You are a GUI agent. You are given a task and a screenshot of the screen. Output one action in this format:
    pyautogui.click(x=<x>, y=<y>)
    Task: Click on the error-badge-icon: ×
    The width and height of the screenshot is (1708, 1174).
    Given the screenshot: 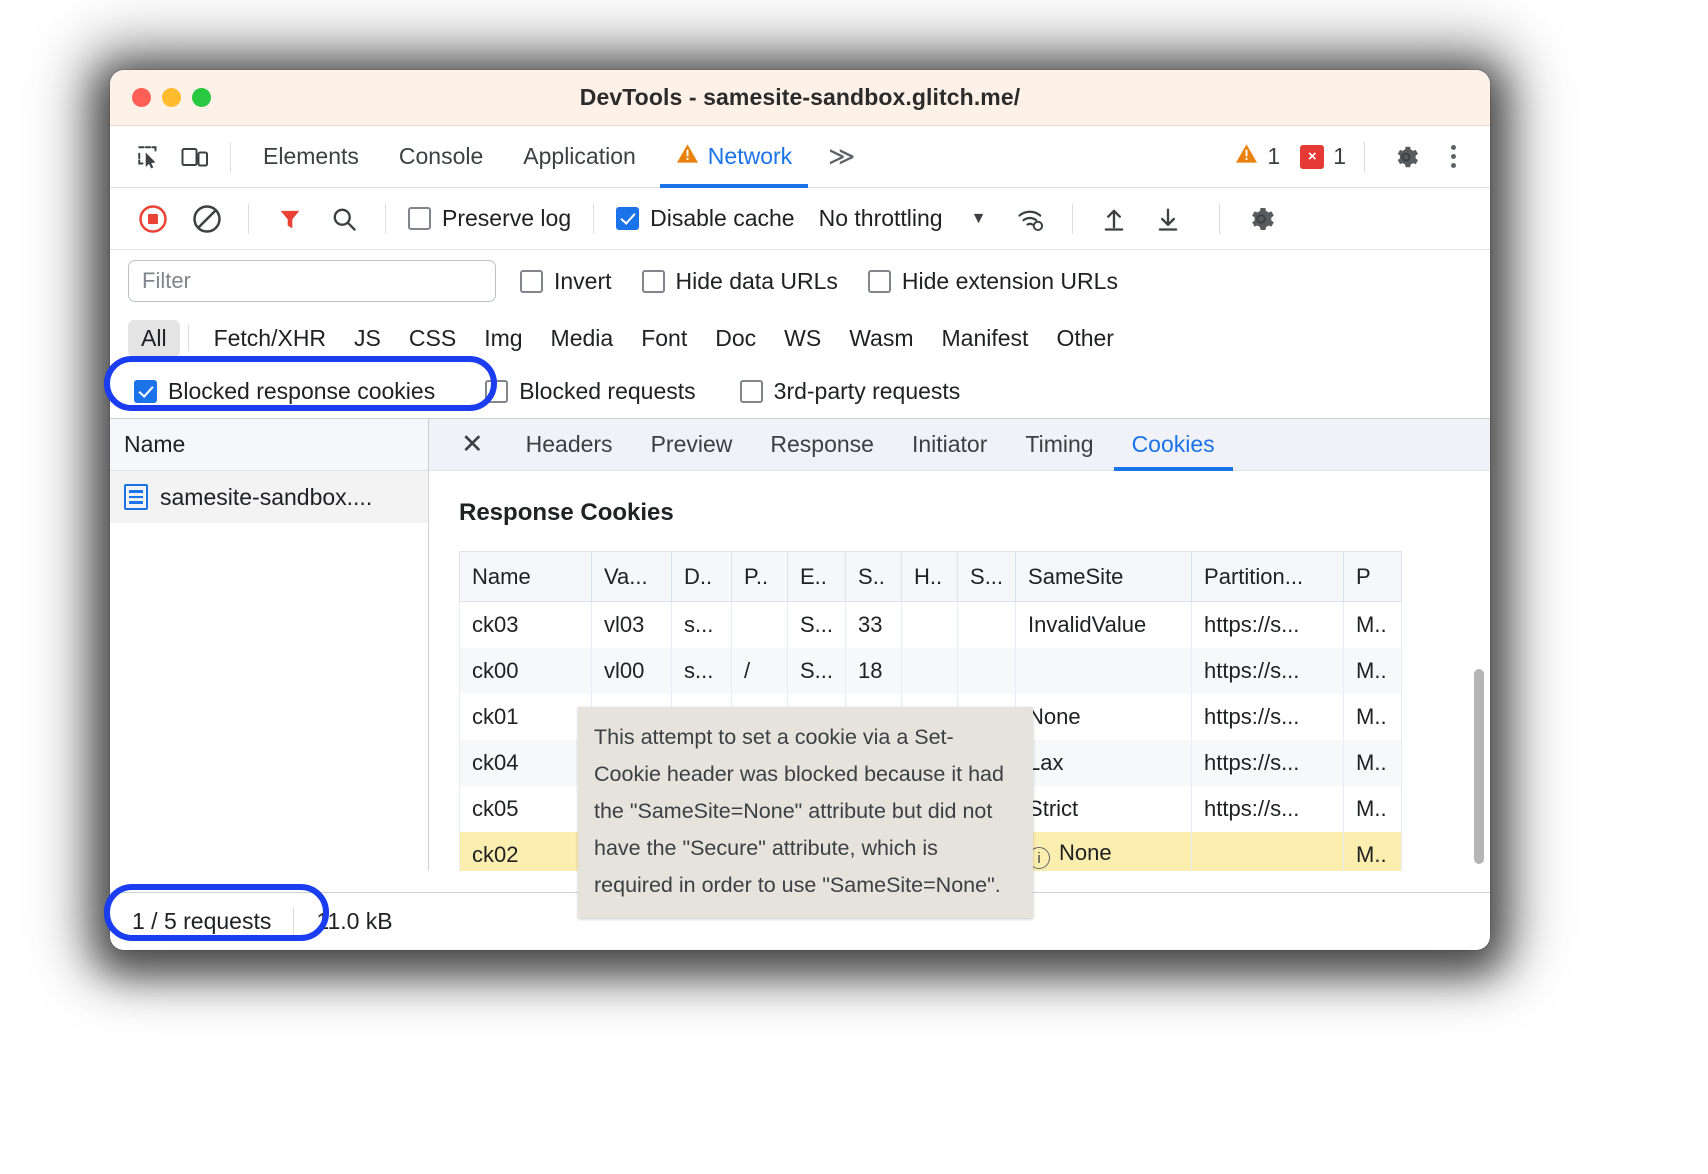 What is the action you would take?
    pyautogui.click(x=1312, y=156)
    